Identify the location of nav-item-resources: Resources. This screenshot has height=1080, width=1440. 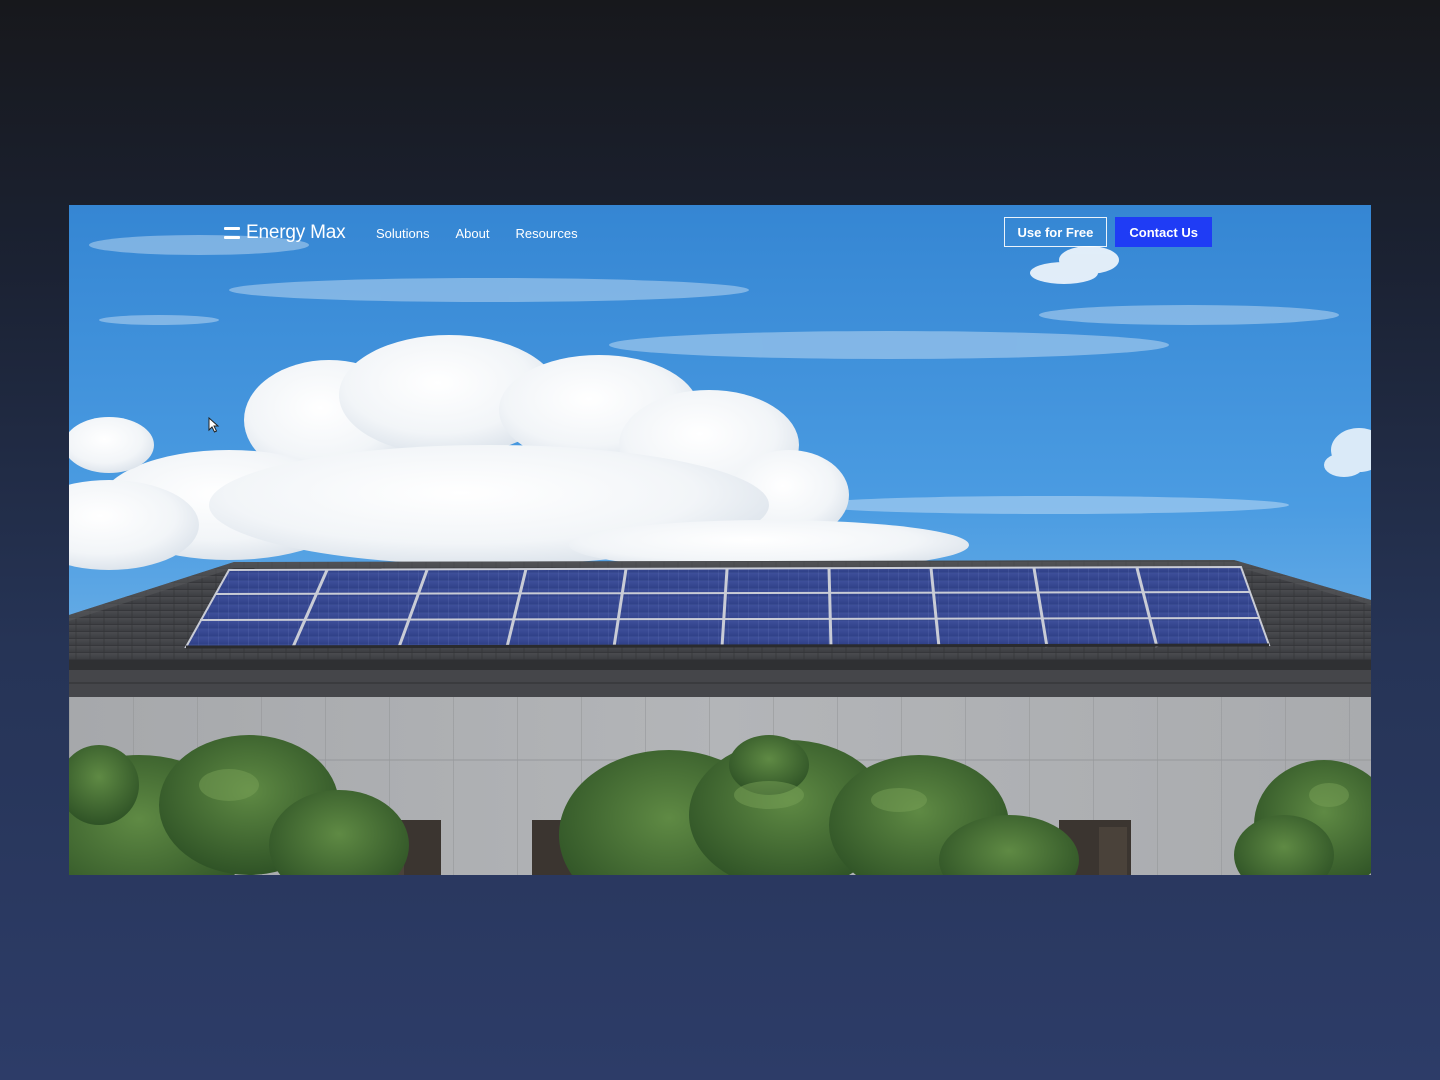
(546, 234).